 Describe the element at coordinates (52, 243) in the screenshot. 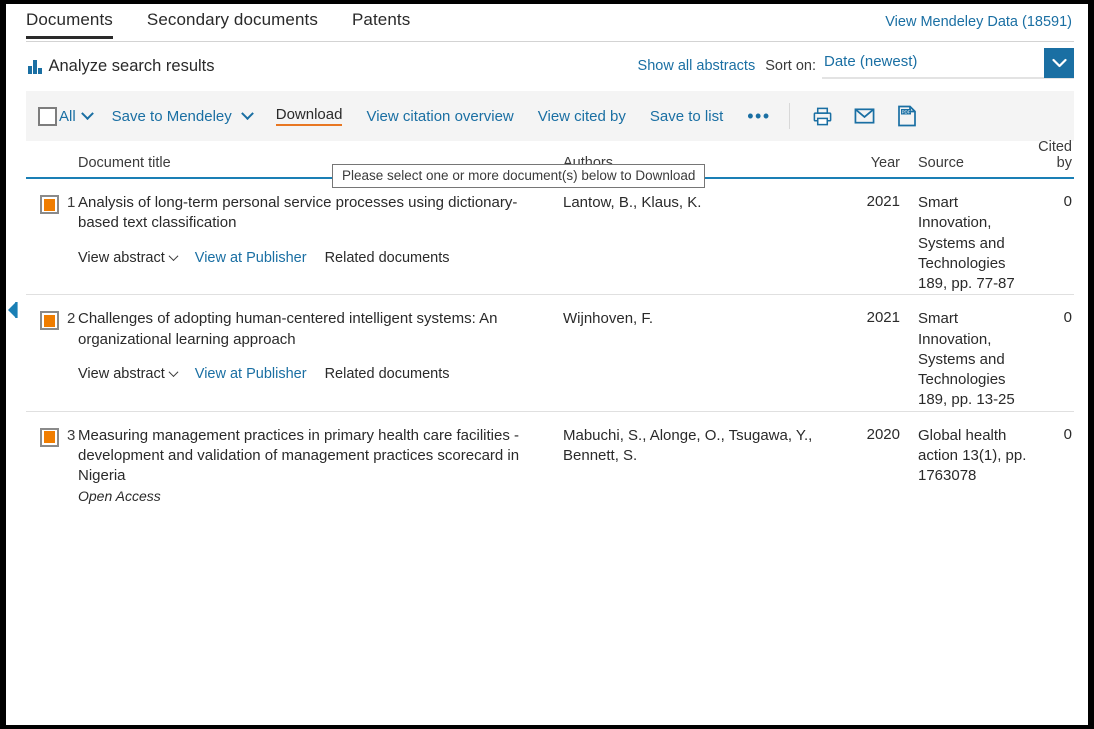

I see `row-select-cell: 1` at that location.